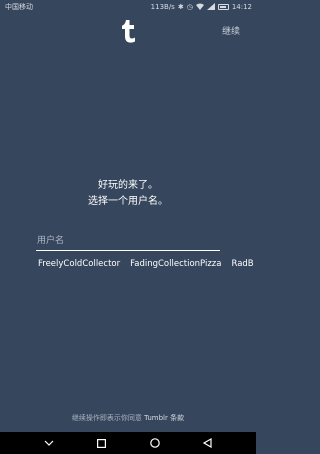  I want to click on signup-prompt: 好玩的来了。 选择一个用户名。, so click(128, 194).